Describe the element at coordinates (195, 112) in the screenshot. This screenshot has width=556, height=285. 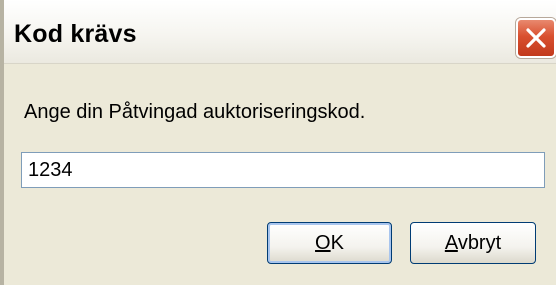
I see `prompt-label: Ange din Påtvingad auktoriseringskod.` at that location.